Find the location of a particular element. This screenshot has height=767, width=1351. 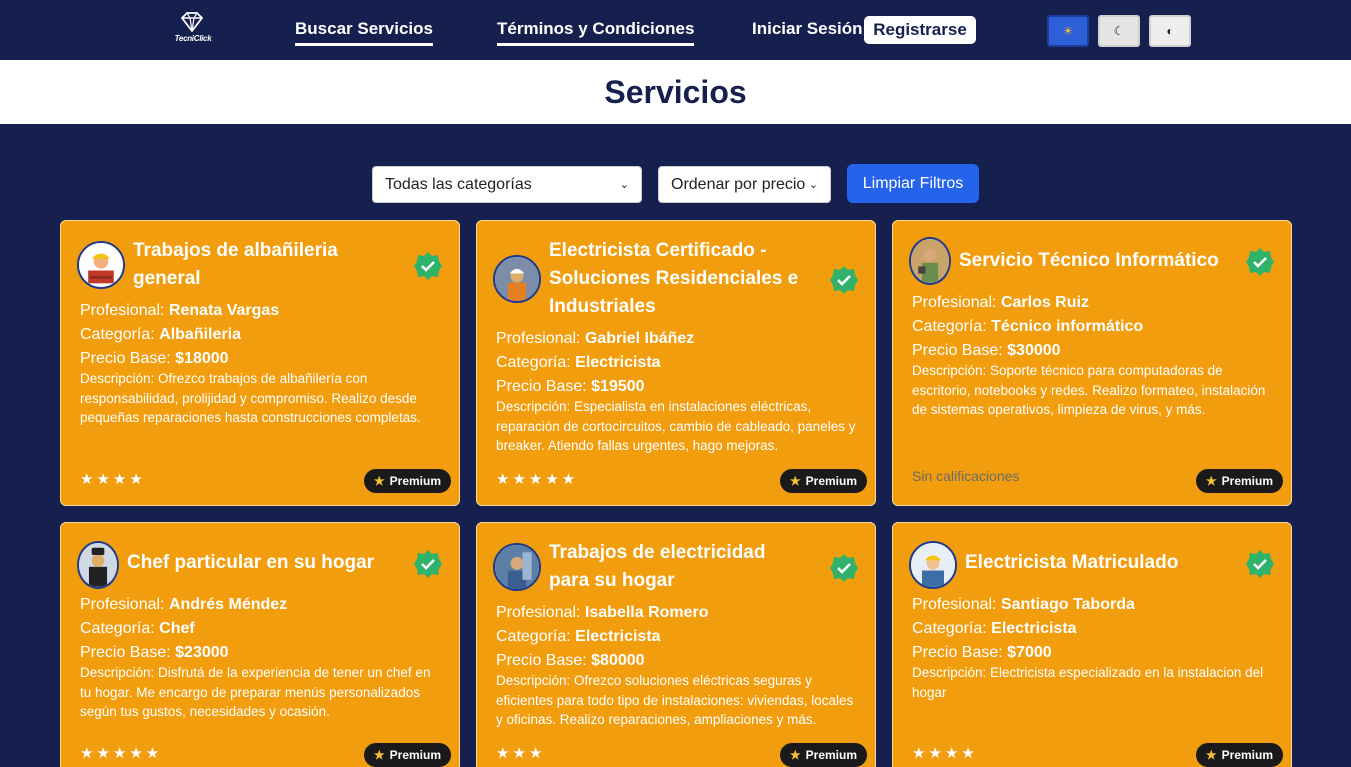

nav-terminos-condiciones: Términos y Condiciones is located at coordinates (596, 32).